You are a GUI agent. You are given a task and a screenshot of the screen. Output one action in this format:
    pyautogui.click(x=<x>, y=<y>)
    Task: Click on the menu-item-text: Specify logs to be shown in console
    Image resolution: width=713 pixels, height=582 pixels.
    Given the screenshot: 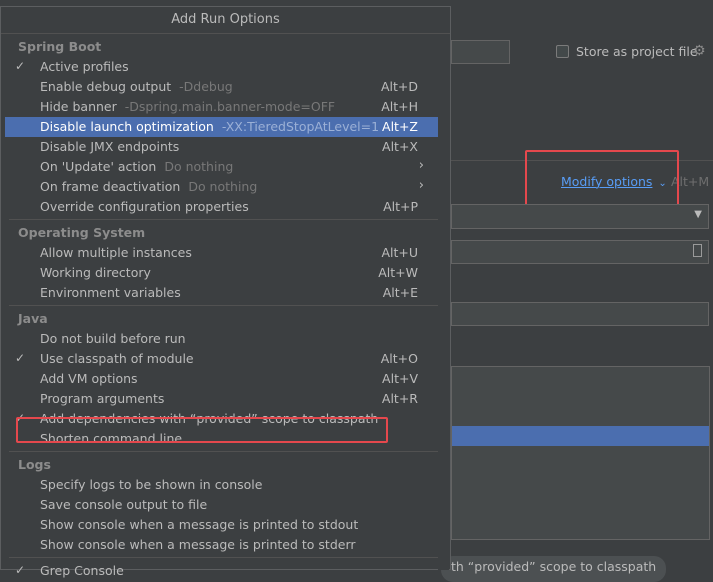 What is the action you would take?
    pyautogui.click(x=151, y=484)
    